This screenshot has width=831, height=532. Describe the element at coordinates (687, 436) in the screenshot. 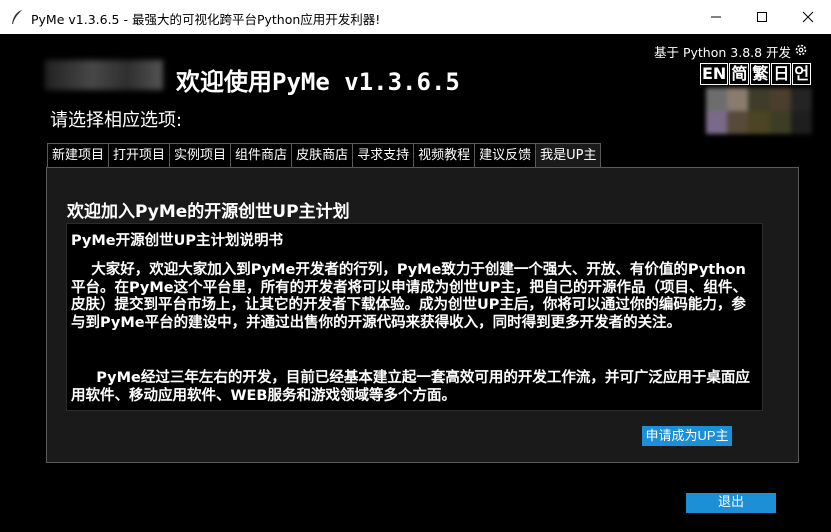

I see `apply-up-creator-button: 申请成为UP主` at that location.